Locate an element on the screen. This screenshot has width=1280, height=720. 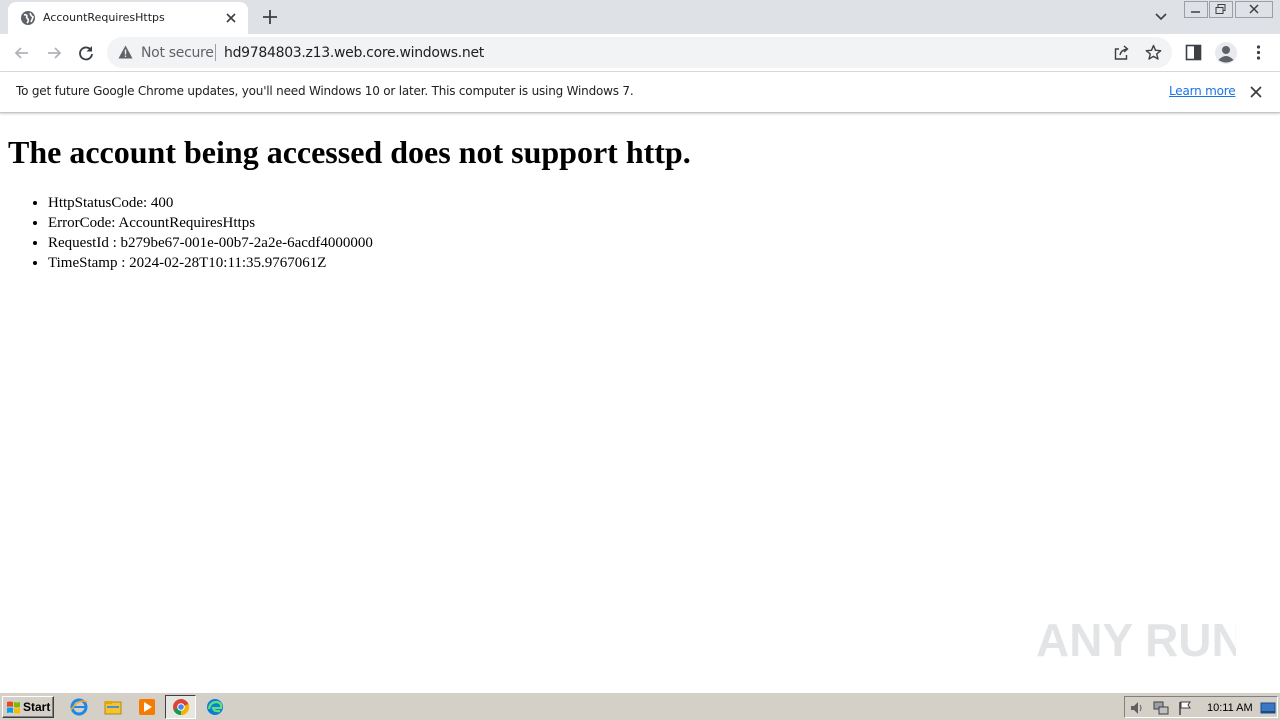
reload-icon is located at coordinates (86, 53).